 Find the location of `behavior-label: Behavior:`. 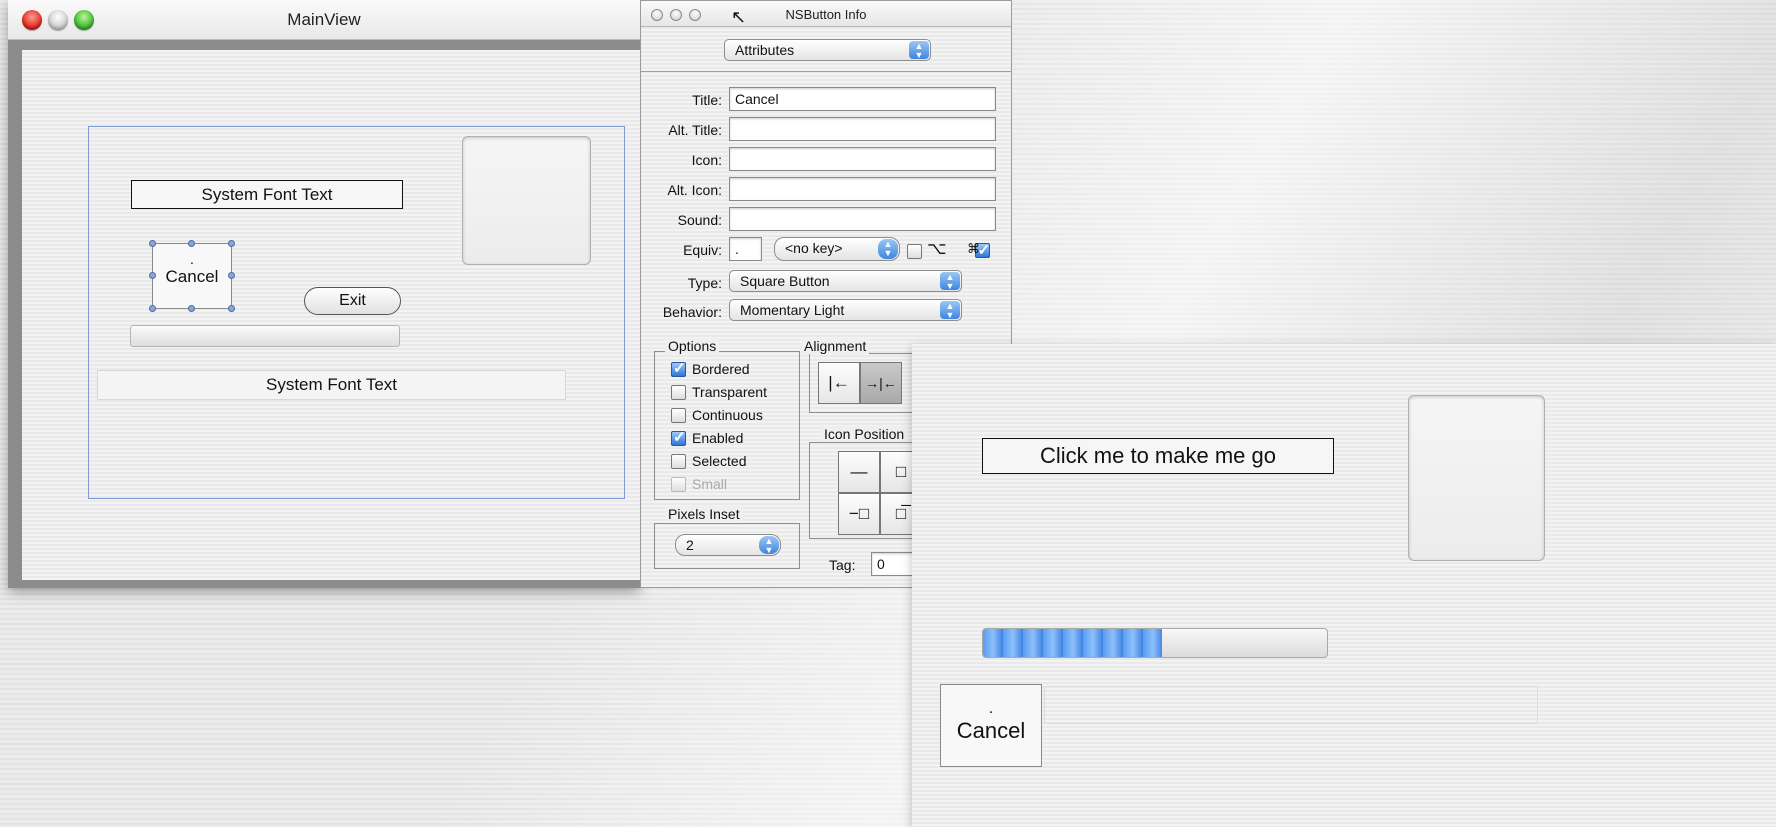

behavior-label: Behavior: is located at coordinates (692, 312).